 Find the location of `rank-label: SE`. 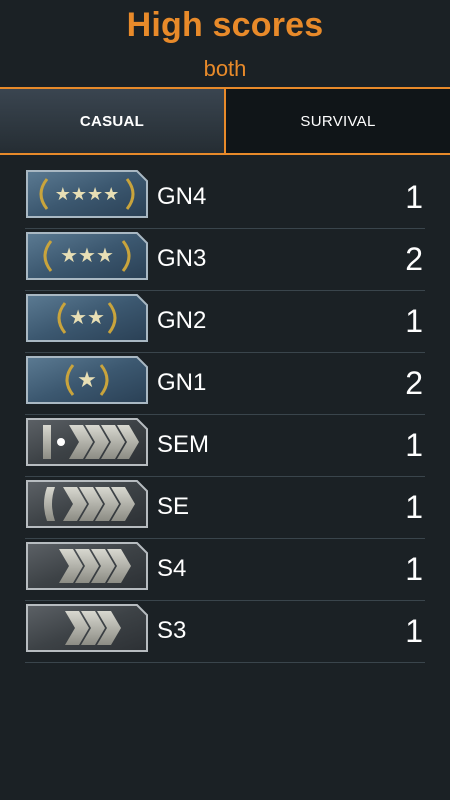

rank-label: SE is located at coordinates (173, 506).